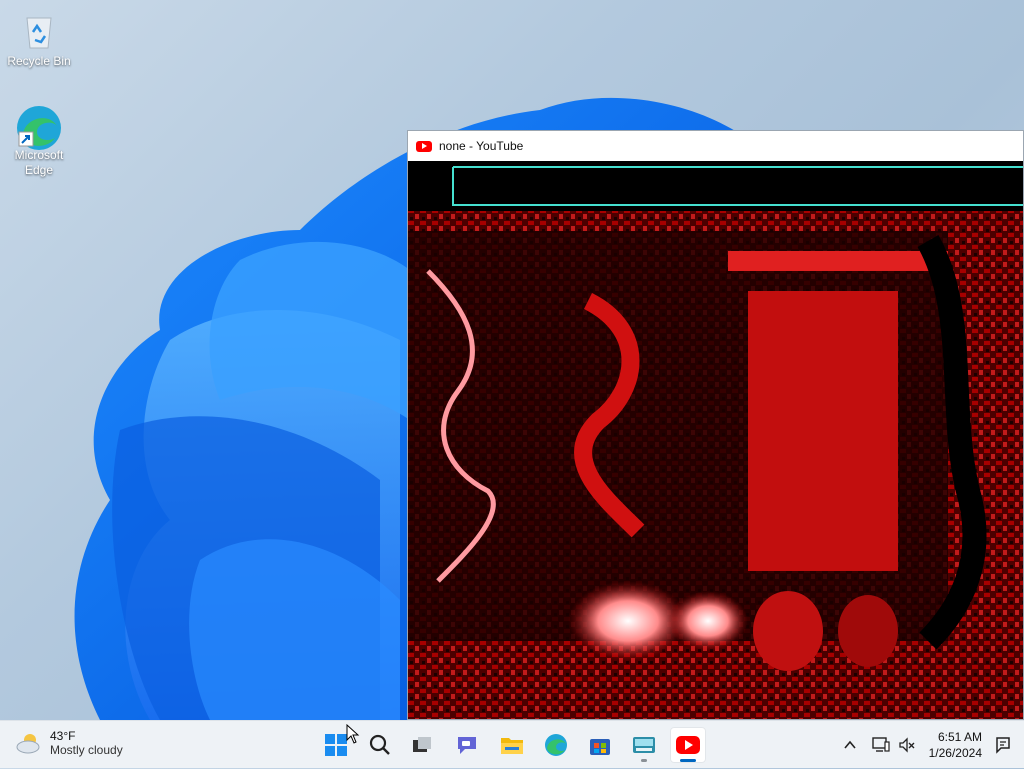 The image size is (1024, 769). I want to click on task-view-icon, so click(422, 744).